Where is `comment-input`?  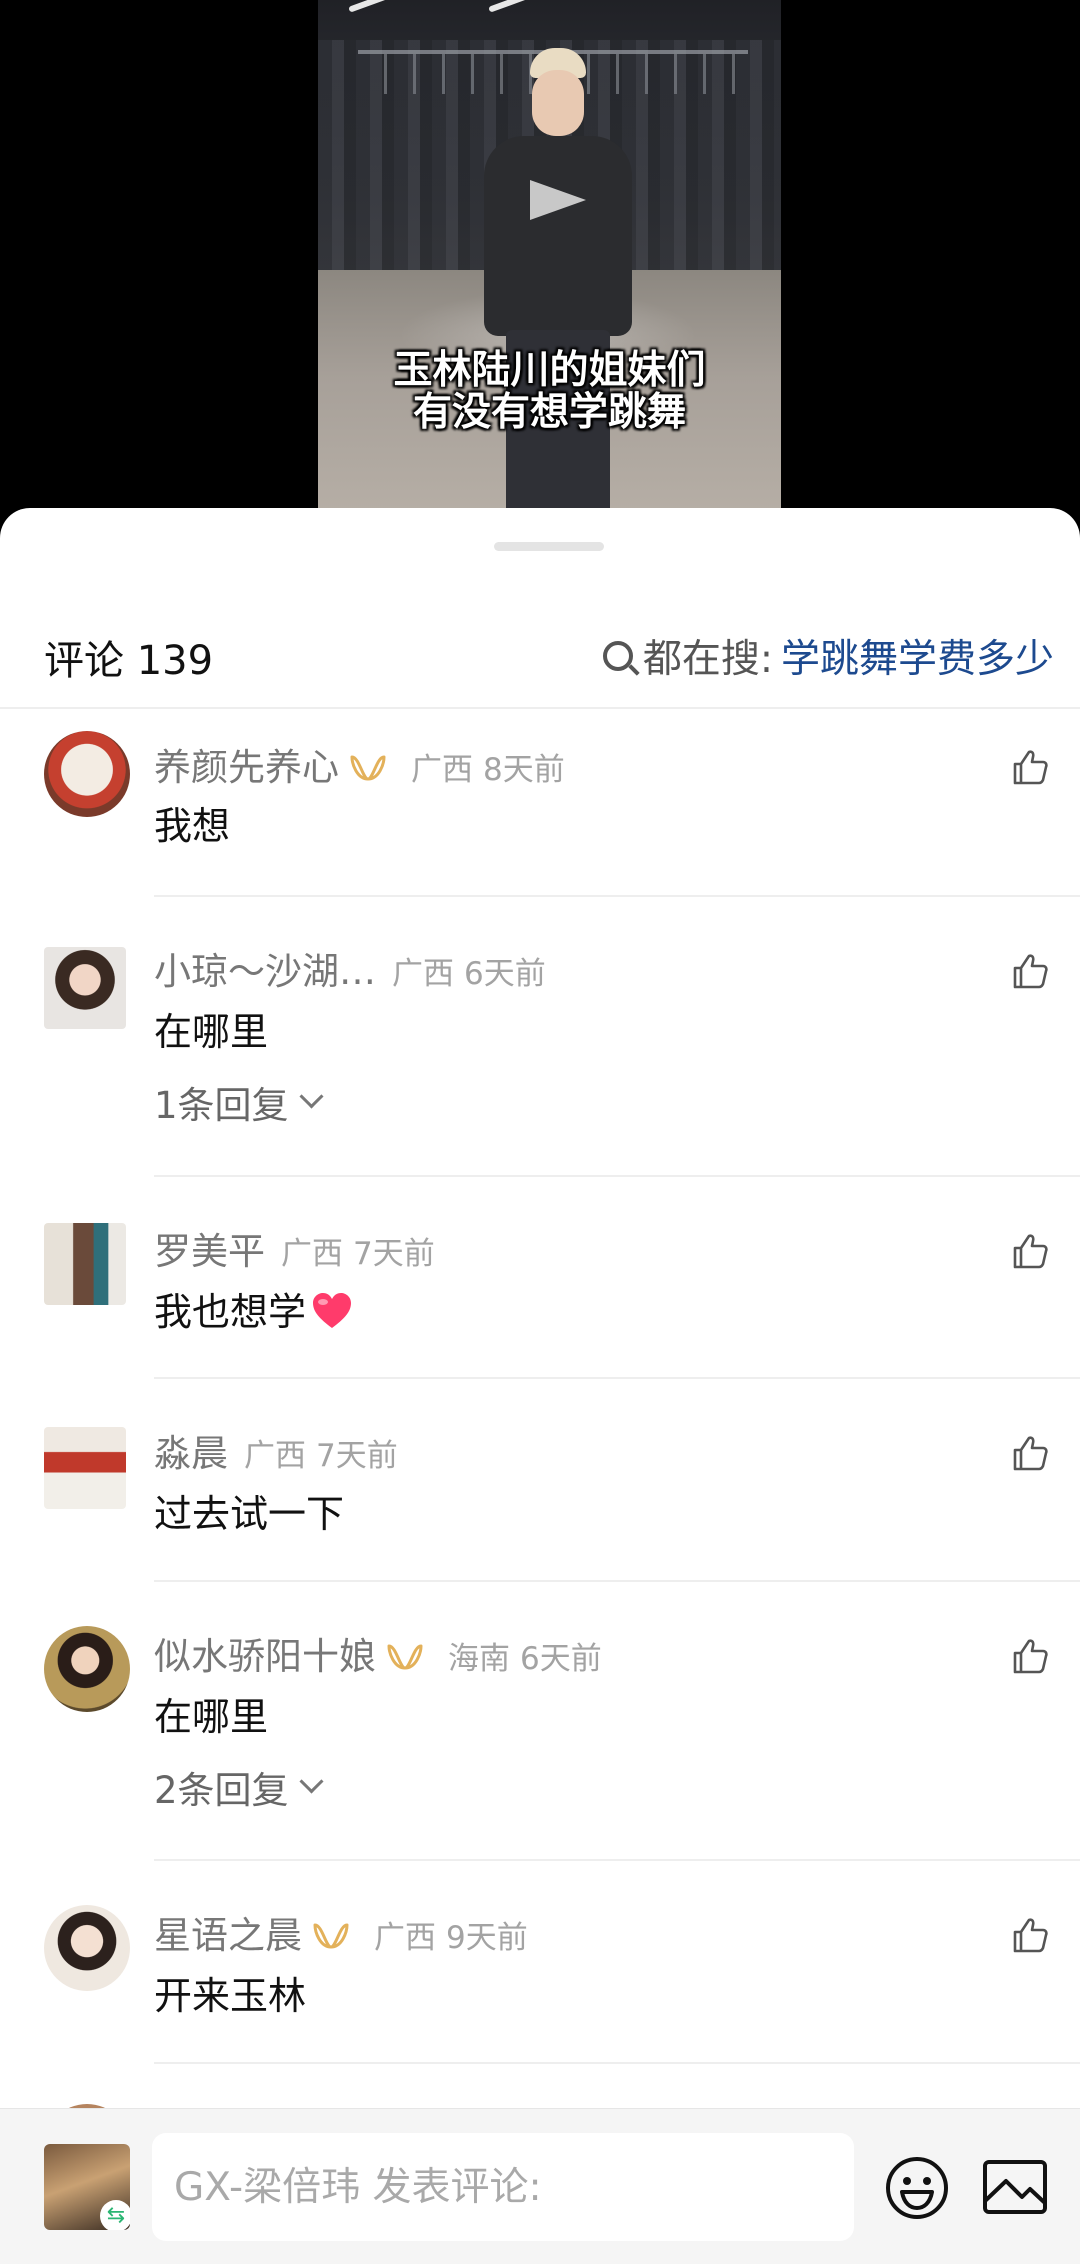
comment-input is located at coordinates (503, 2187).